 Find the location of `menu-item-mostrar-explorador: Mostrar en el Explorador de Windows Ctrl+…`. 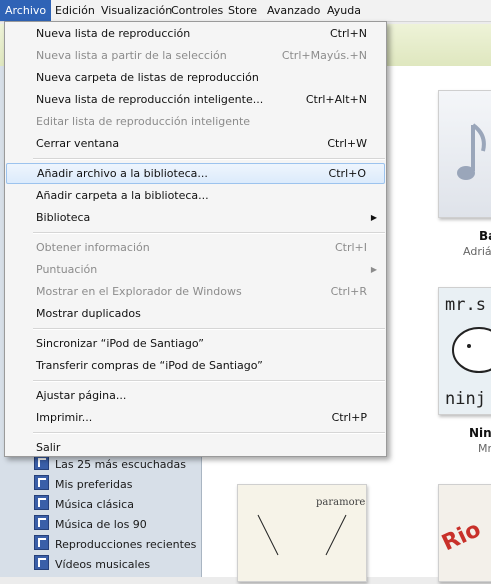

menu-item-mostrar-explorador: Mostrar en el Explorador de Windows Ctrl+… is located at coordinates (201, 291).